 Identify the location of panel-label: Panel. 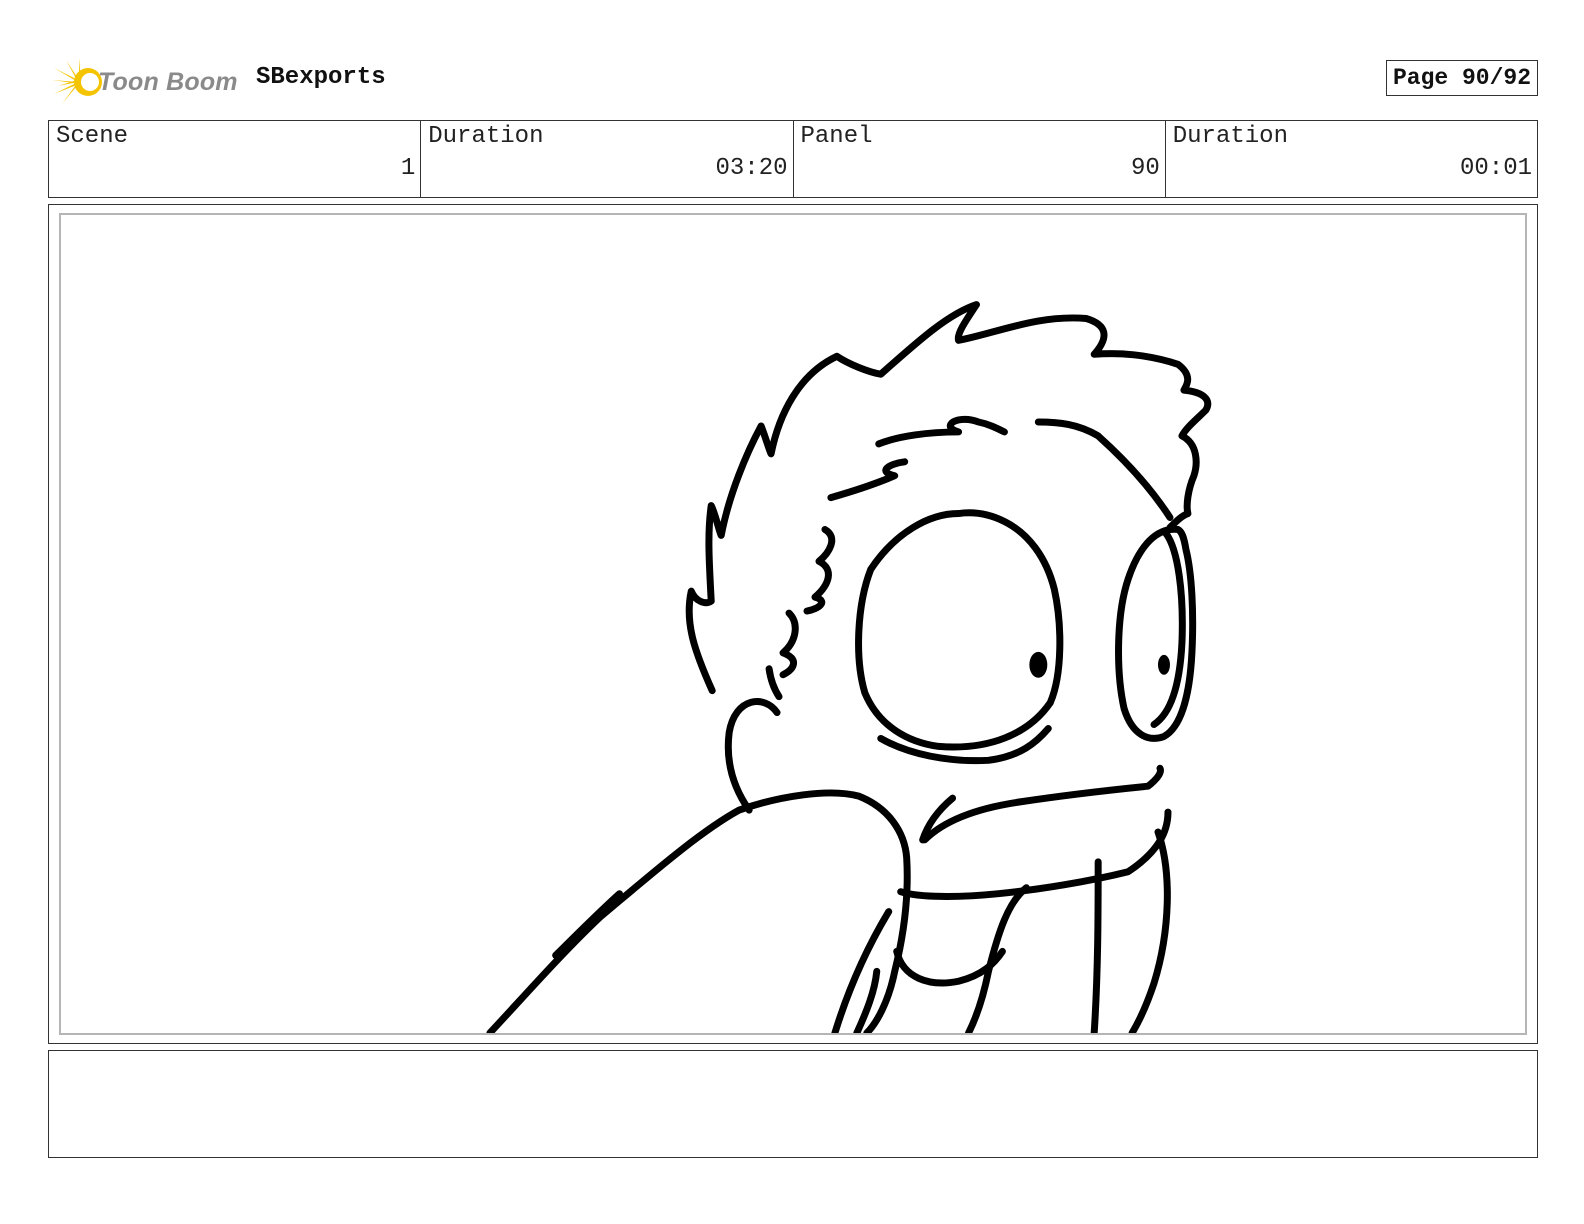
(836, 136).